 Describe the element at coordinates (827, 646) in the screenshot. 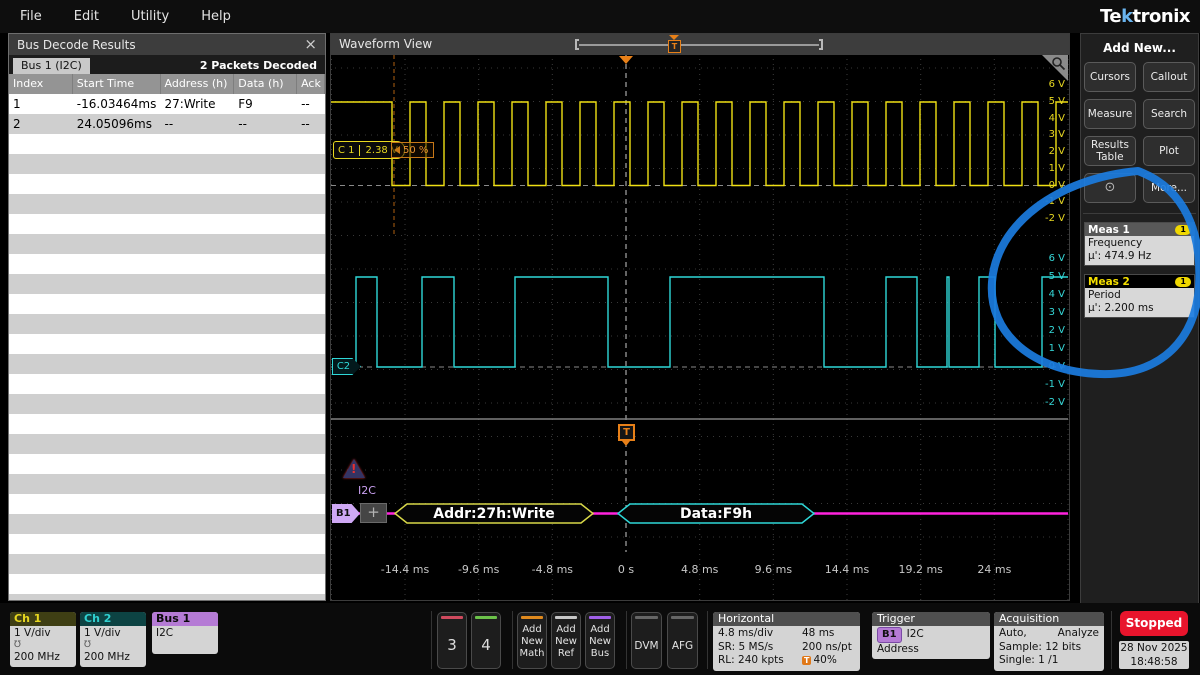

I see `horizontal-cell: 200 ns/pt` at that location.